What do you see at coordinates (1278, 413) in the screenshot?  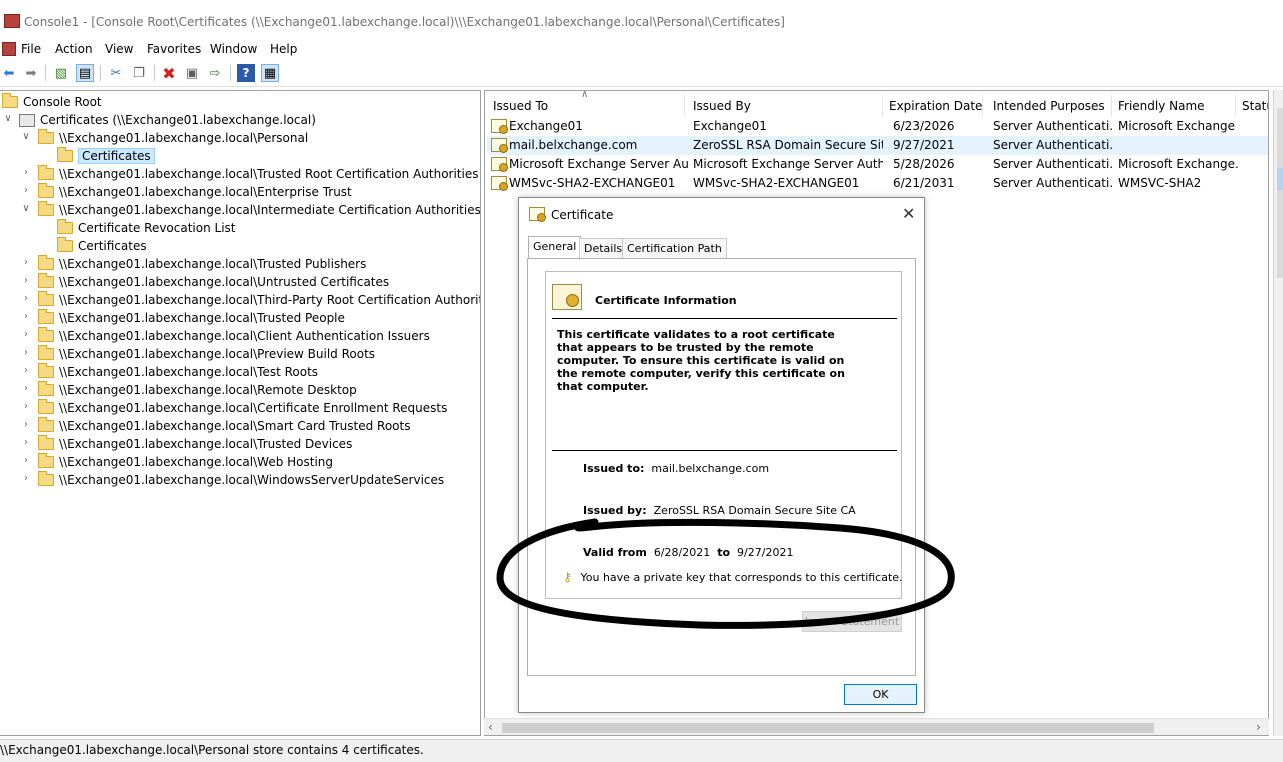 I see `actions-pane-edge` at bounding box center [1278, 413].